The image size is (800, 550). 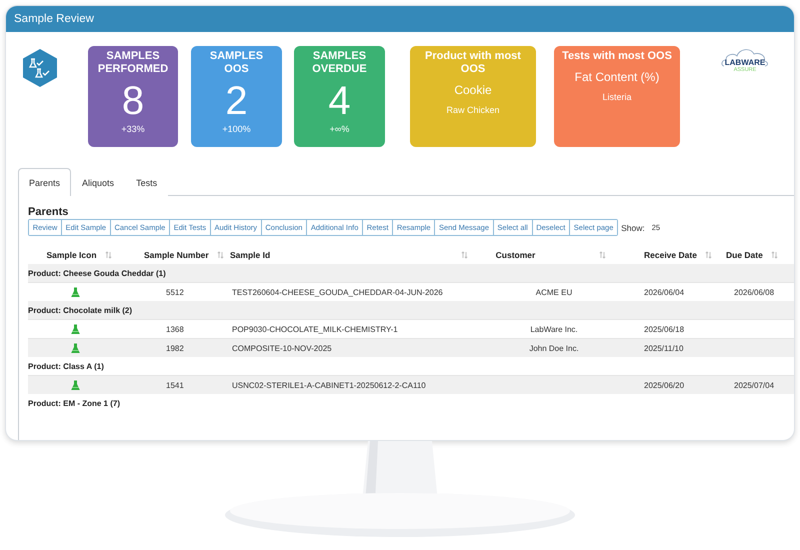 What do you see at coordinates (40, 68) in the screenshot?
I see `flask-check-icon` at bounding box center [40, 68].